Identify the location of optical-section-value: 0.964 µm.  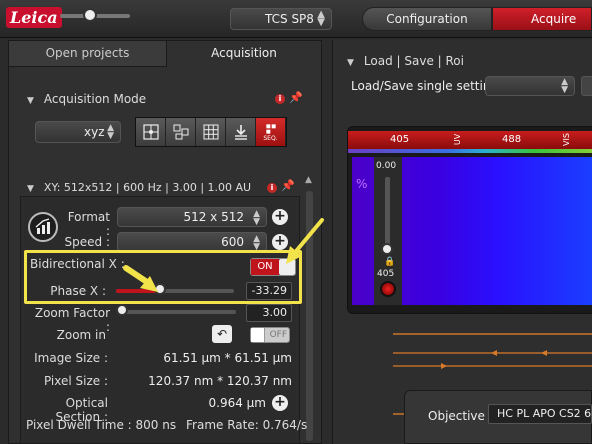
(237, 403).